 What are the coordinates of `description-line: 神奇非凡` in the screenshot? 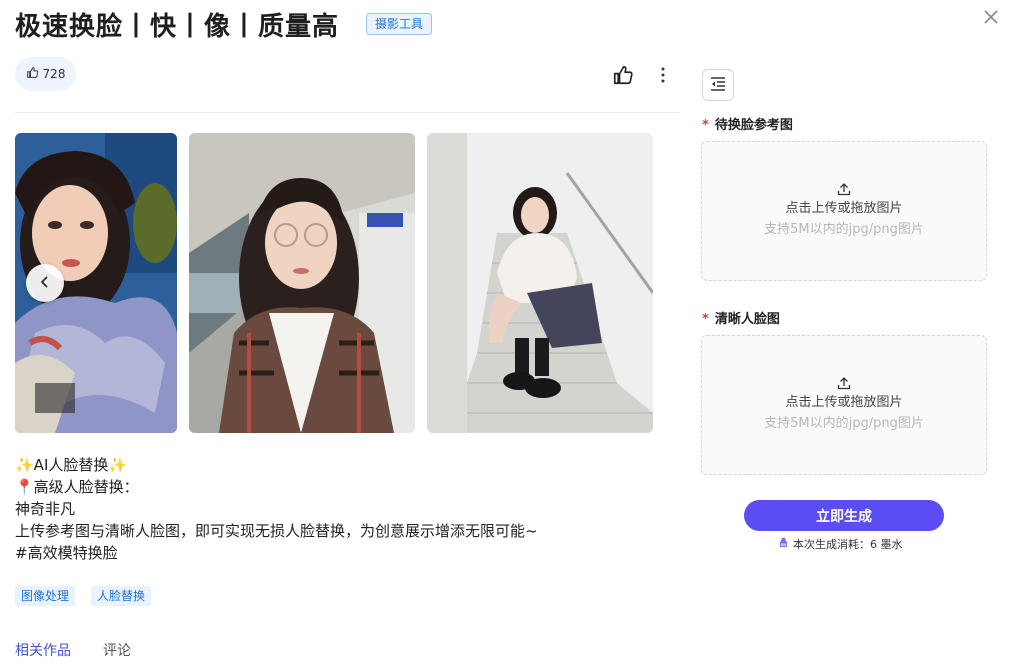 It's located at (45, 509).